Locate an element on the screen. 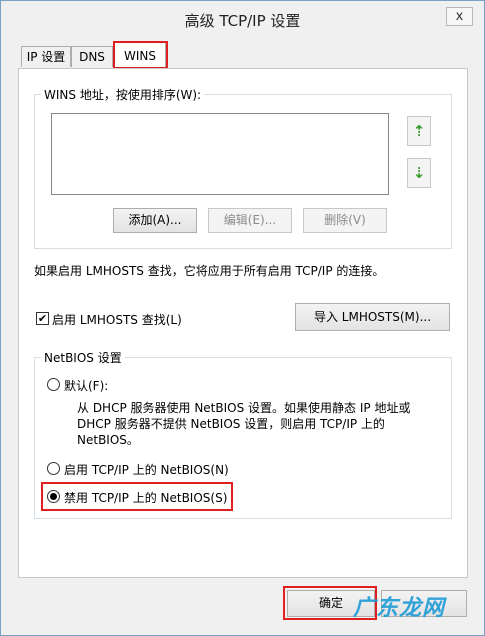 Image resolution: width=485 pixels, height=636 pixels. netbios-enable-label: 启用 TCP/IP 上的 NetBIOS(N) is located at coordinates (146, 469).